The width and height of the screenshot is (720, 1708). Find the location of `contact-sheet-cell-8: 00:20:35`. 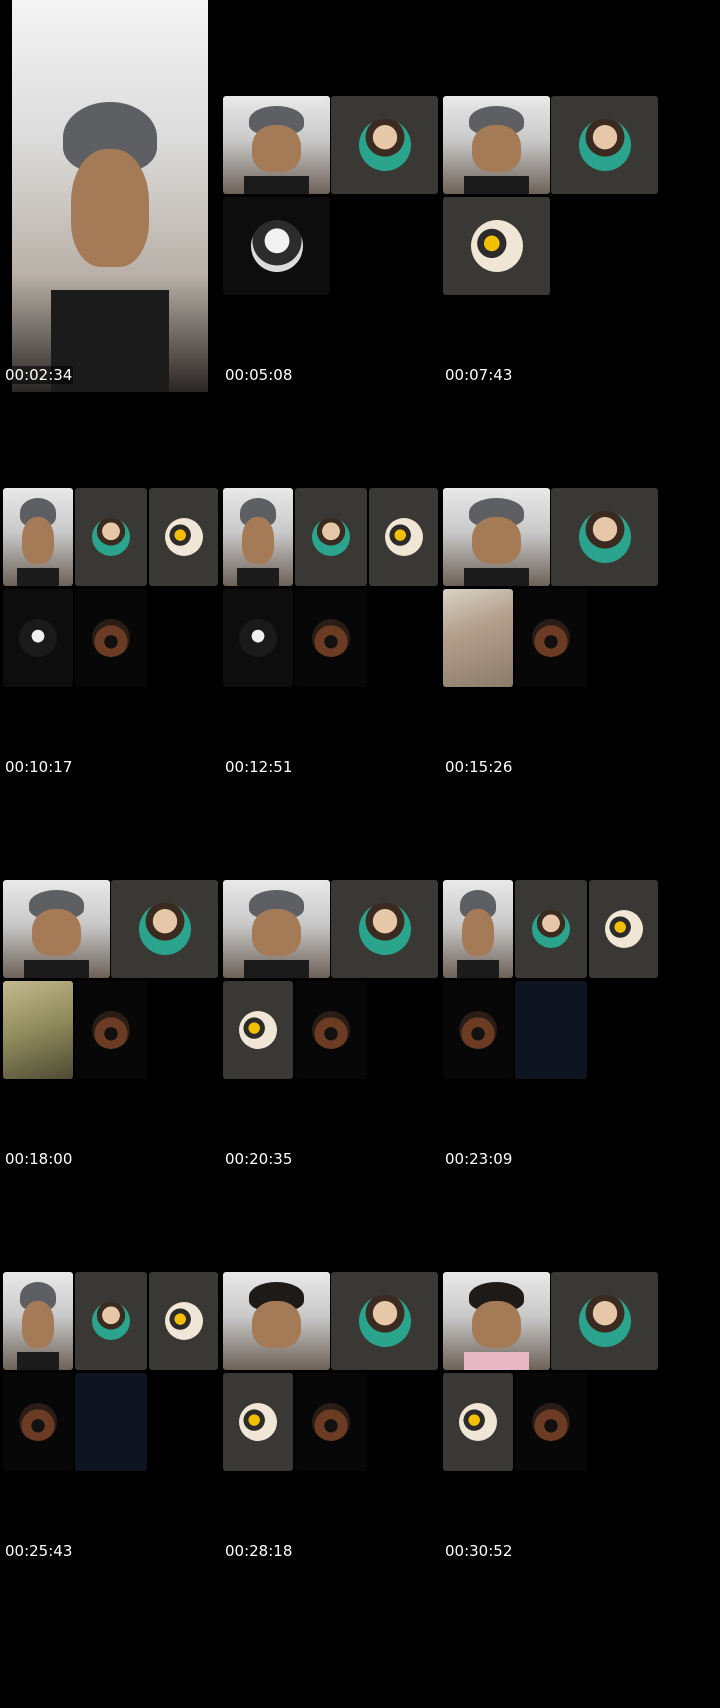

contact-sheet-cell-8: 00:20:35 is located at coordinates (340, 997).